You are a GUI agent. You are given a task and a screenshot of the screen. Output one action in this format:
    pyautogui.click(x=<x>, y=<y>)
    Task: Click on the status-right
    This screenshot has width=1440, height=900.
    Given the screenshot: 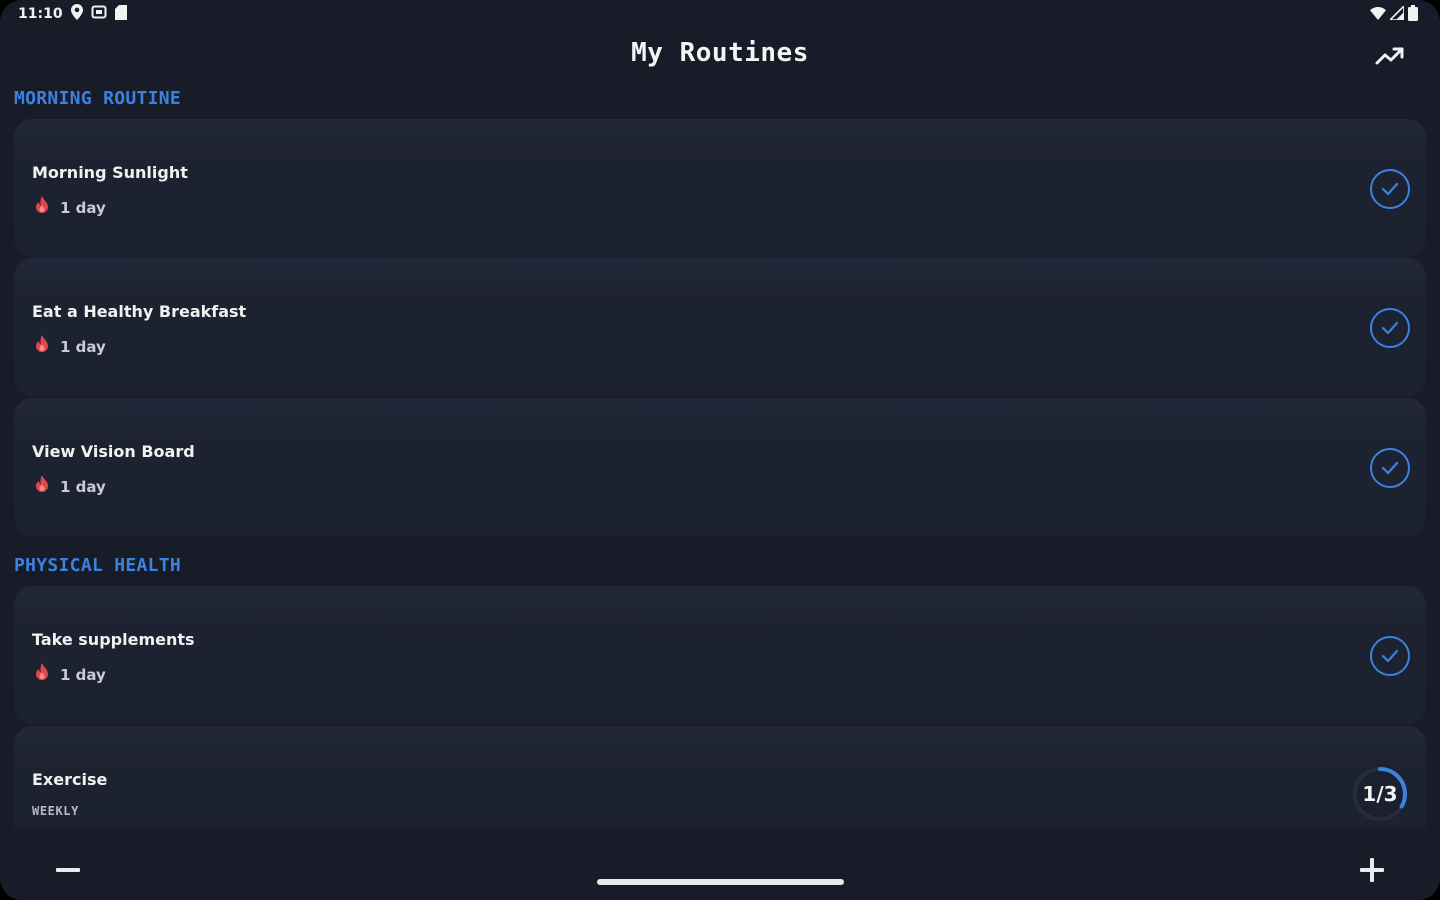 What is the action you would take?
    pyautogui.click(x=1394, y=15)
    